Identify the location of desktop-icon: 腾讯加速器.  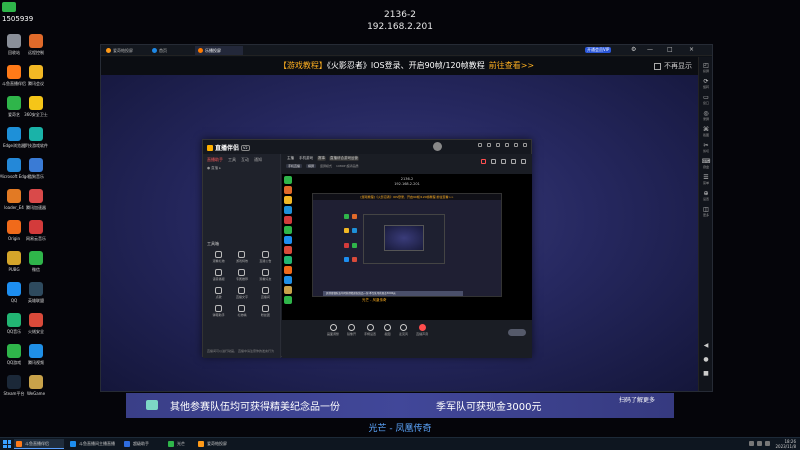
(36, 200).